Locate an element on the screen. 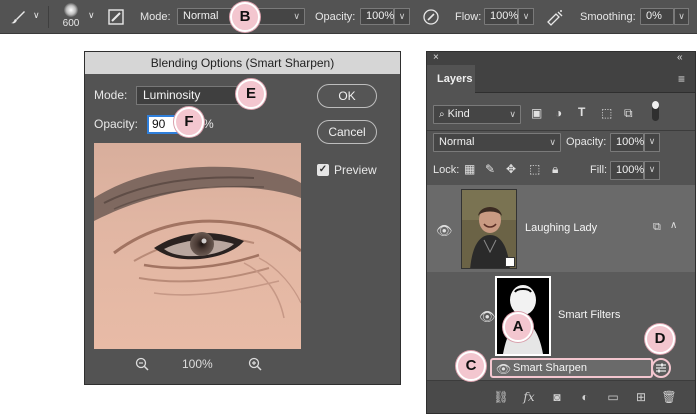  callout-f: F is located at coordinates (189, 122).